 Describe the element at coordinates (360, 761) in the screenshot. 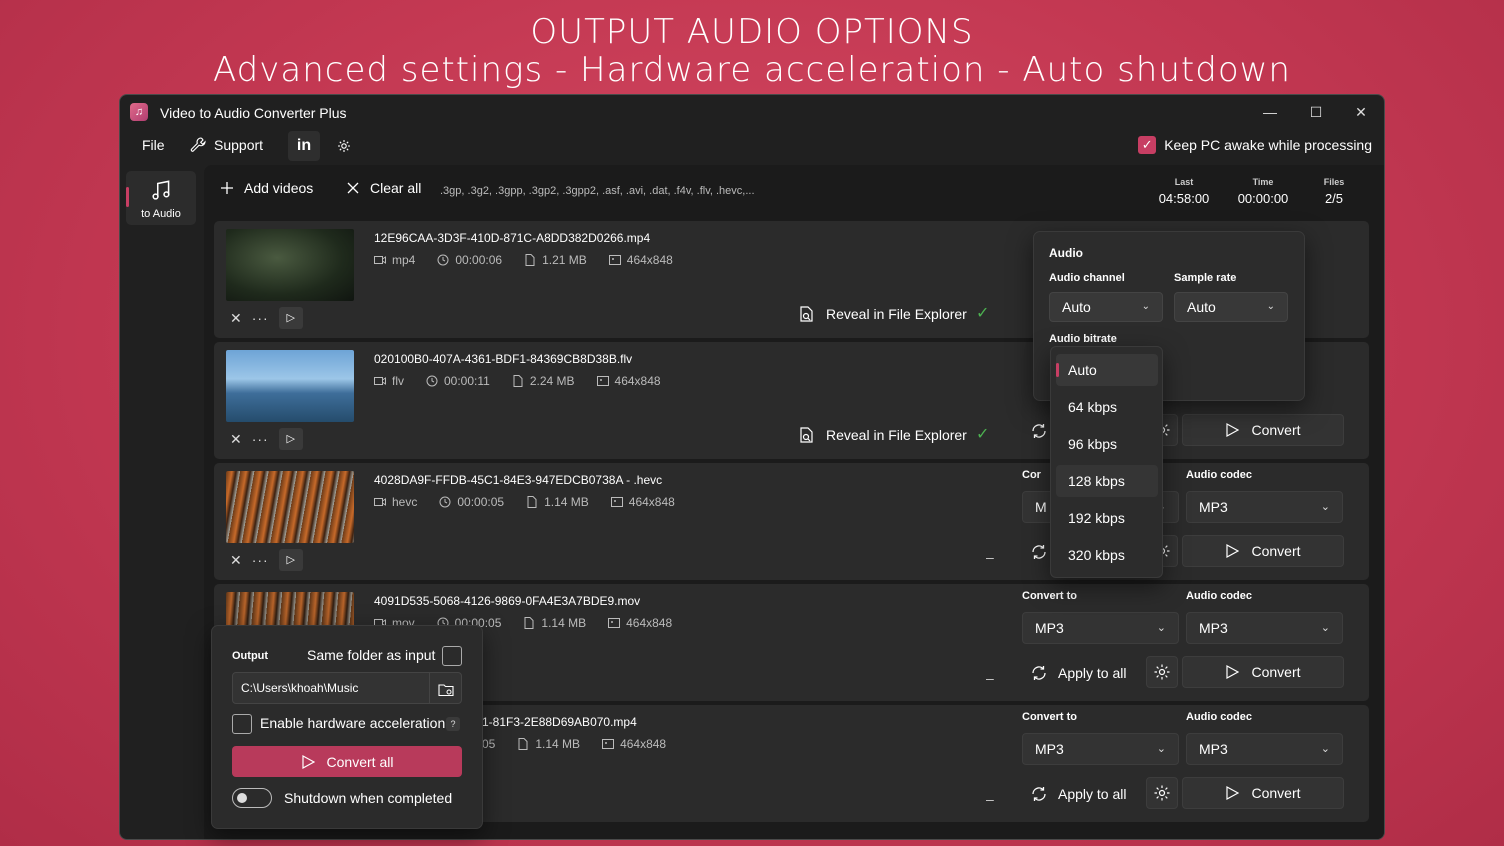

I see `convert-all-label: Convert all` at that location.